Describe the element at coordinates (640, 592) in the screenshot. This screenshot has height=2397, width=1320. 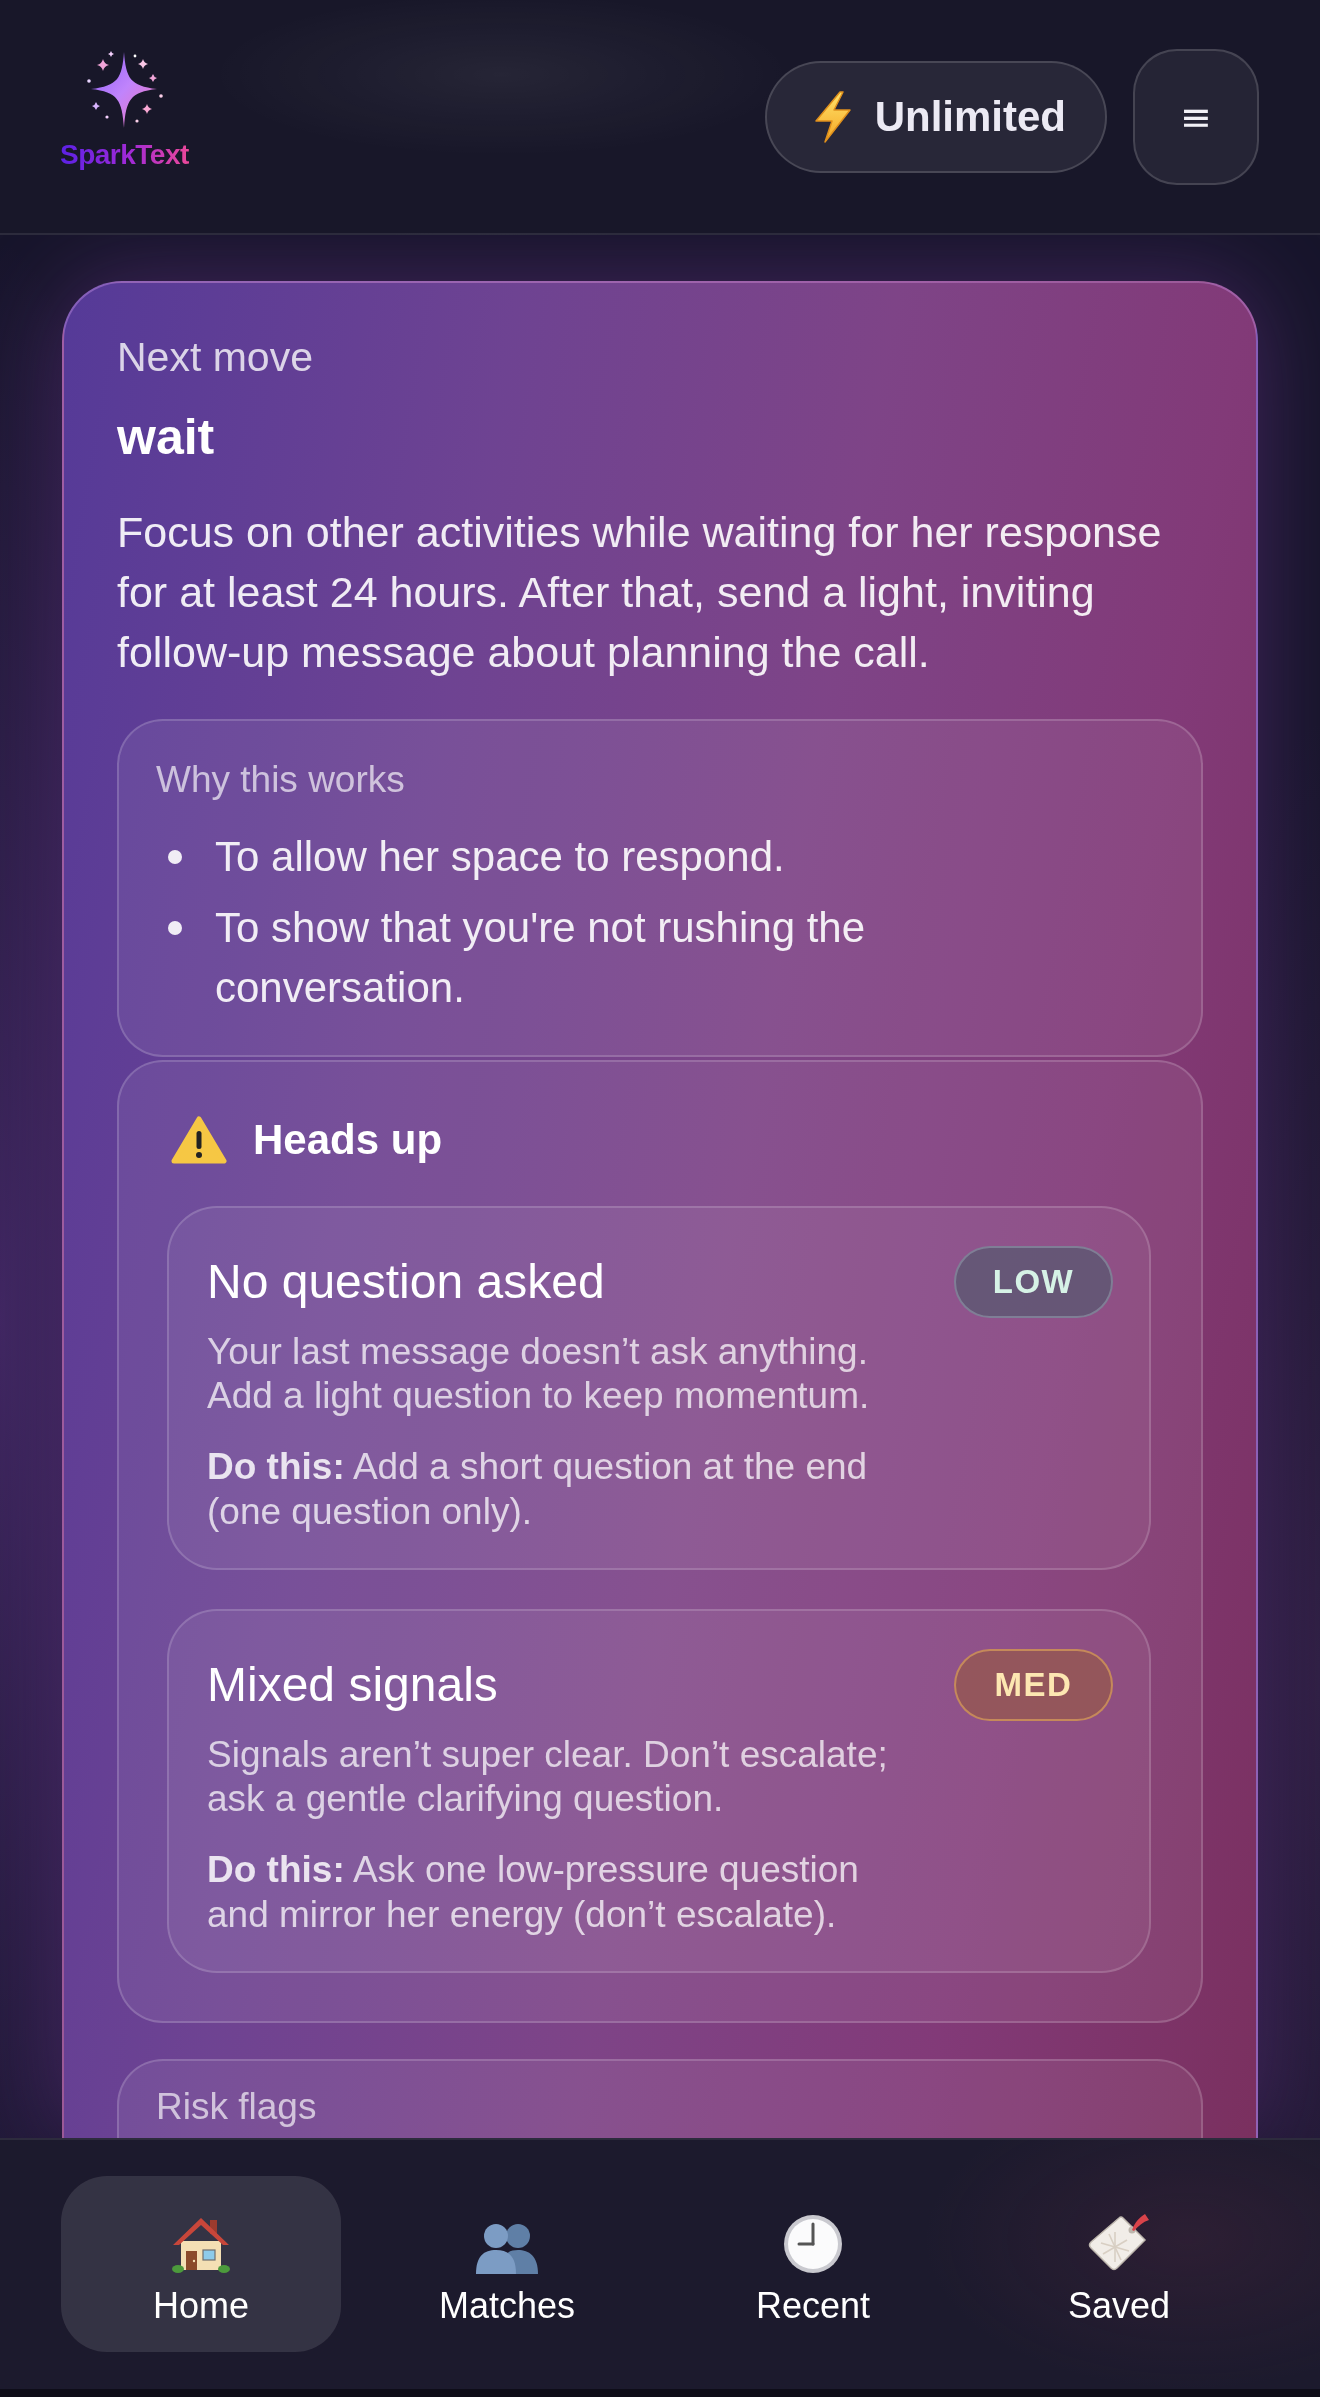
I see `next-move-description: Focus on other activities while waiting for her response for at least 24 hours. After that, send a light, inviting follow-up message about planning the call.` at that location.